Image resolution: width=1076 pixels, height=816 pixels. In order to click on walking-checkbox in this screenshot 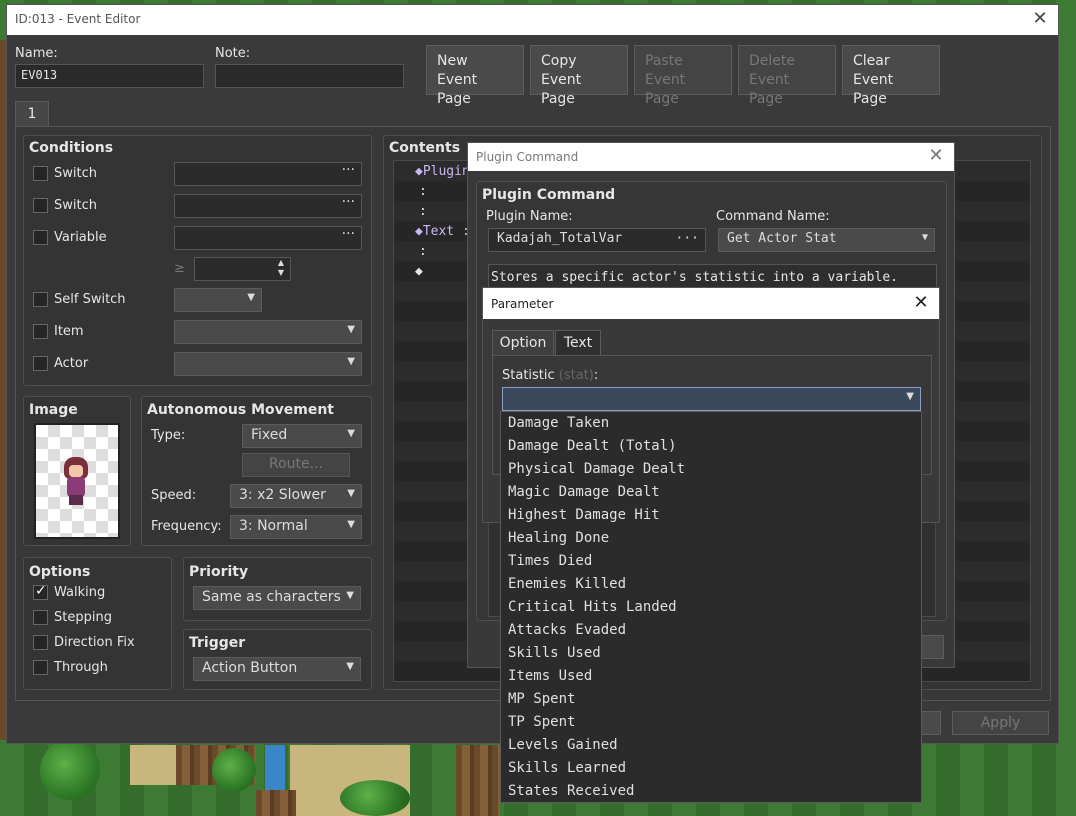, I will do `click(40, 591)`.